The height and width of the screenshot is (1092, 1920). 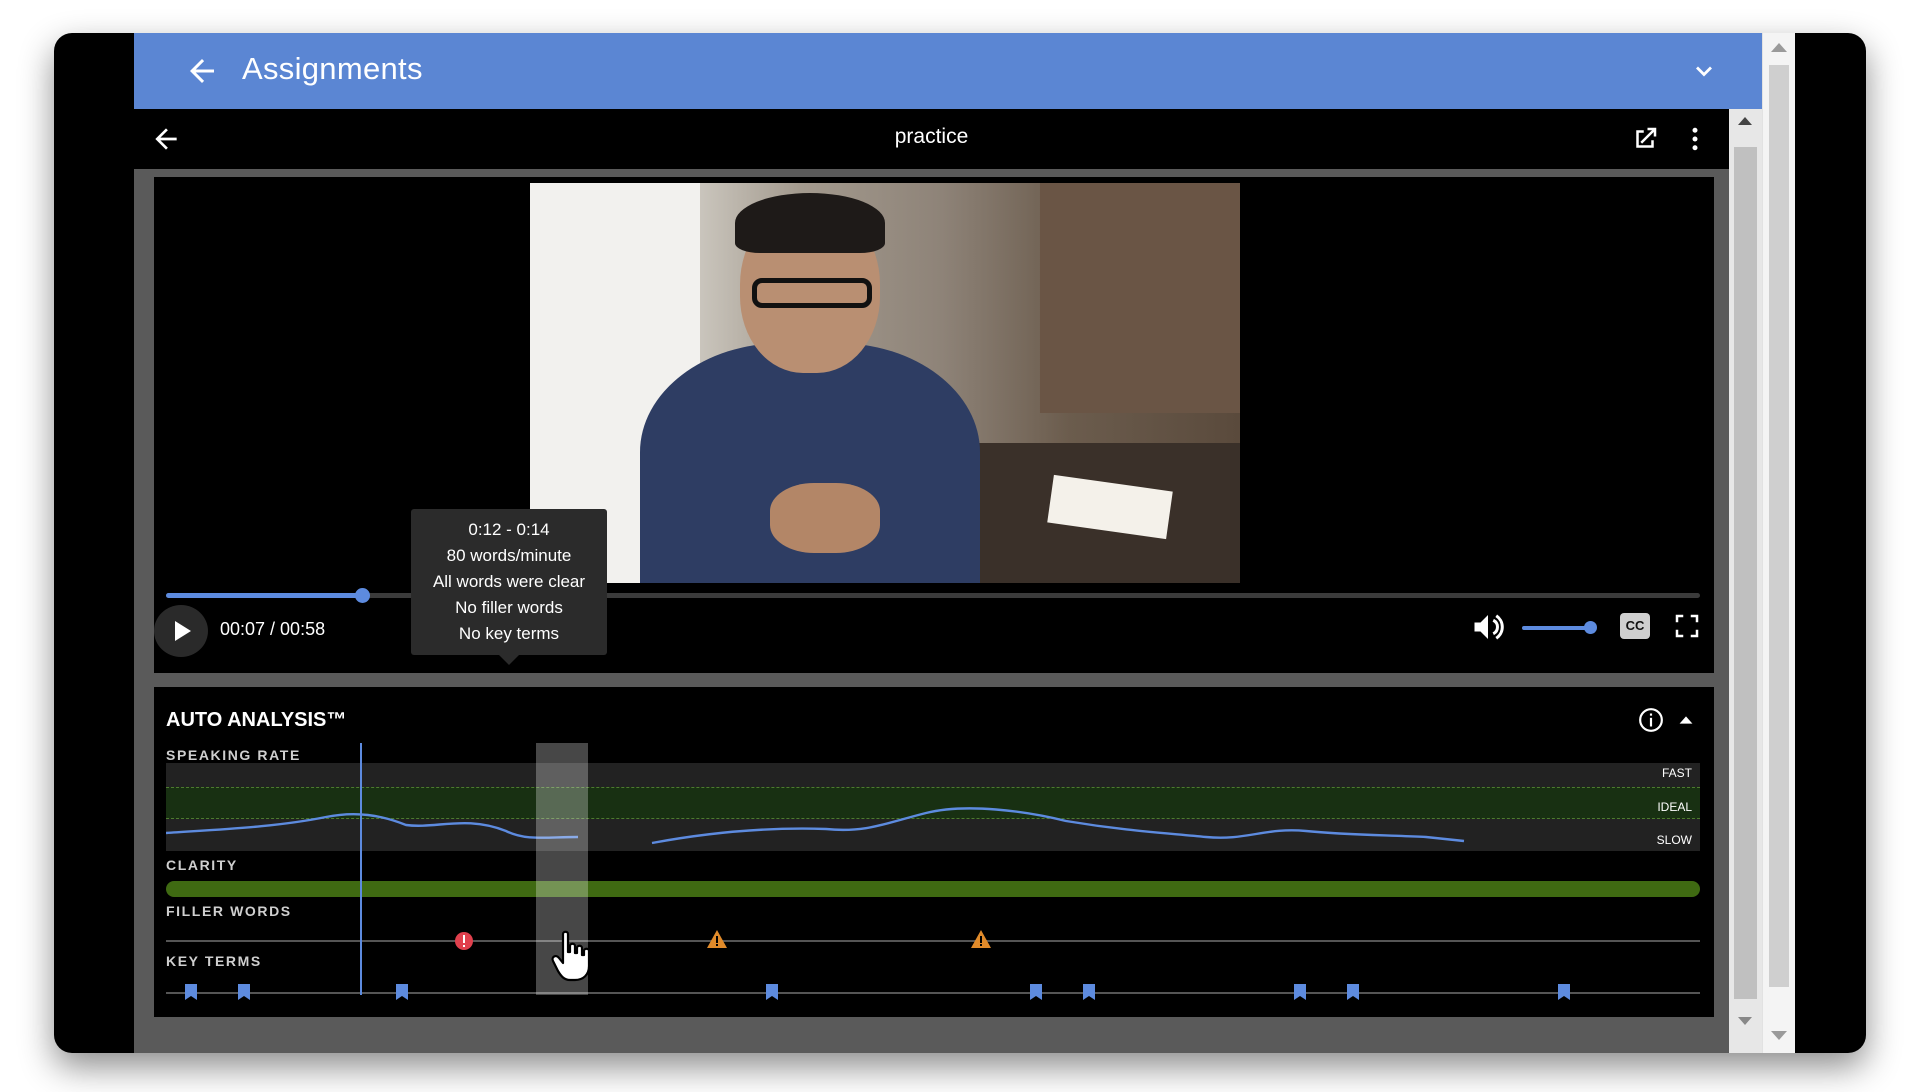 What do you see at coordinates (509, 607) in the screenshot?
I see `tooltip-filler: No filler words` at bounding box center [509, 607].